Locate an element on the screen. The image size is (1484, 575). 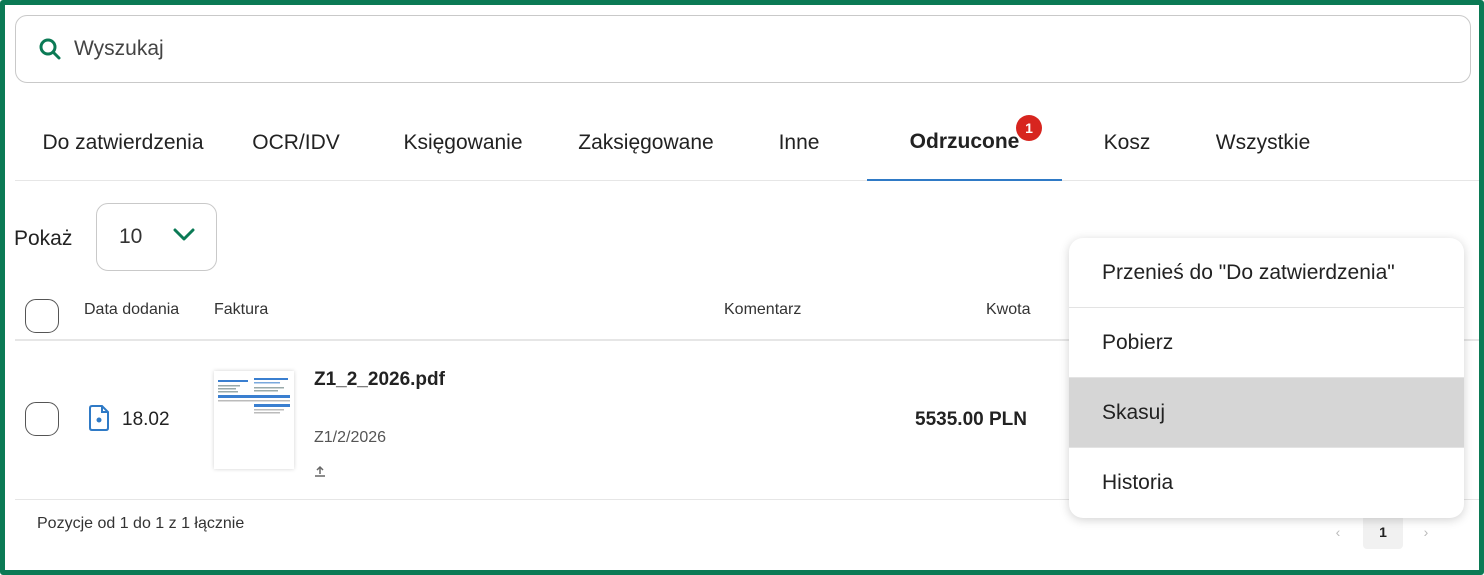
menu-item-download: Pobierz is located at coordinates (1266, 343).